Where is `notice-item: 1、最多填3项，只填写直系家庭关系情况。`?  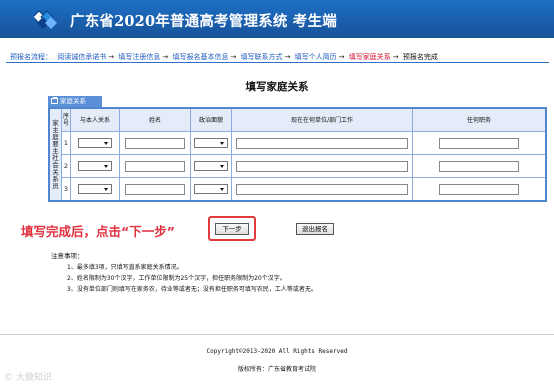
notice-item: 1、最多填3项，只填写直系家庭关系情况。 is located at coordinates (125, 267).